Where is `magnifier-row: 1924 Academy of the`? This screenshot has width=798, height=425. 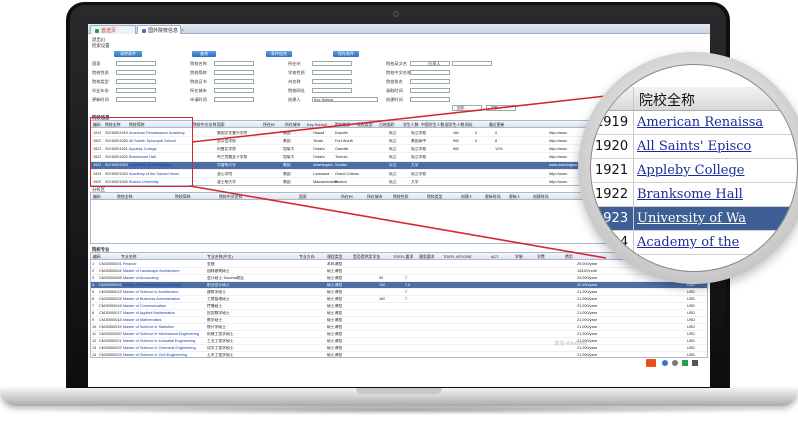 magnifier-row: 1924 Academy of the is located at coordinates (694, 243).